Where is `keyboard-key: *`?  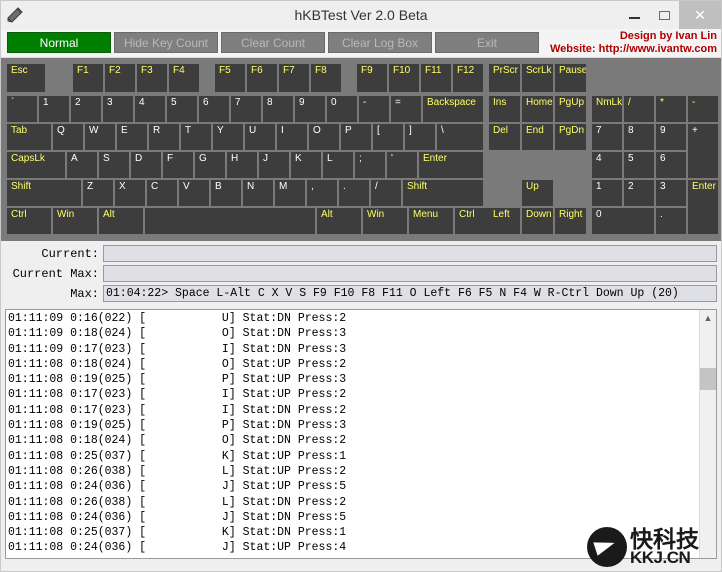
keyboard-key: * is located at coordinates (671, 109).